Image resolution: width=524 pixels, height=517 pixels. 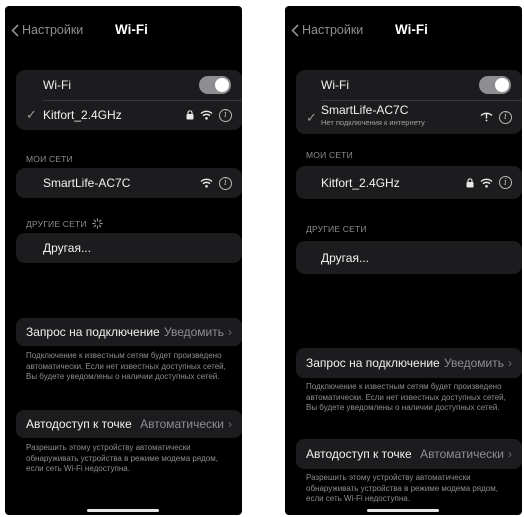 What do you see at coordinates (129, 115) in the screenshot?
I see `connected-network-row: ✓ Kitfort_2.4GHz i` at bounding box center [129, 115].